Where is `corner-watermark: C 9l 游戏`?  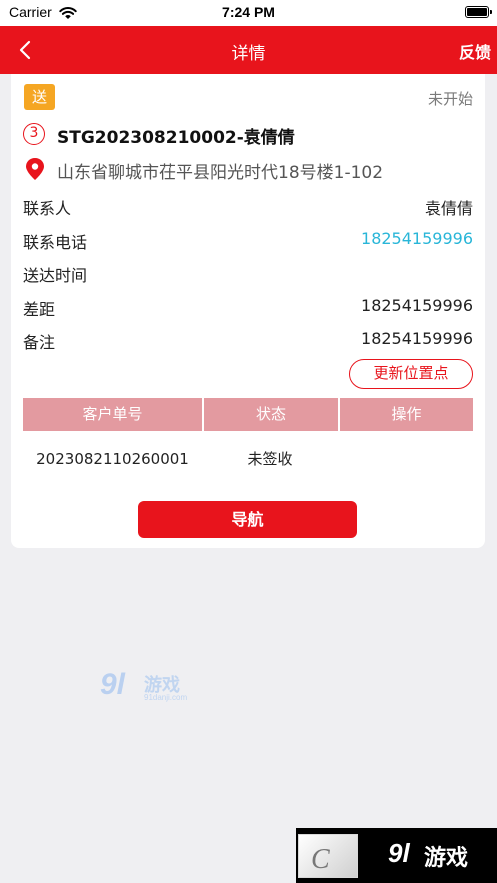 corner-watermark: C 9l 游戏 is located at coordinates (396, 855).